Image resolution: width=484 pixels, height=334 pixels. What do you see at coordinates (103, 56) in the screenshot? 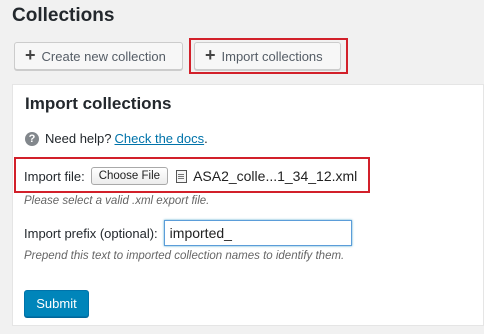
I see `create-new-collection-label: Create new collection` at bounding box center [103, 56].